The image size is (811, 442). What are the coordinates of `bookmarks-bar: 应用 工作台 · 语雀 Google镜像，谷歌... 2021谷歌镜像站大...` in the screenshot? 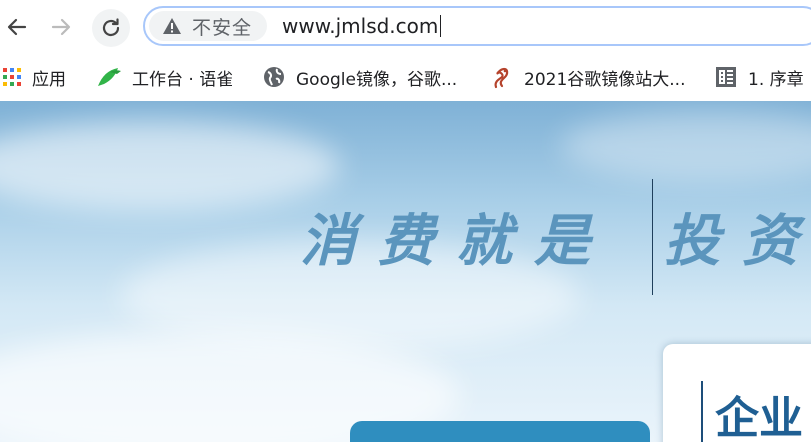 It's located at (405, 78).